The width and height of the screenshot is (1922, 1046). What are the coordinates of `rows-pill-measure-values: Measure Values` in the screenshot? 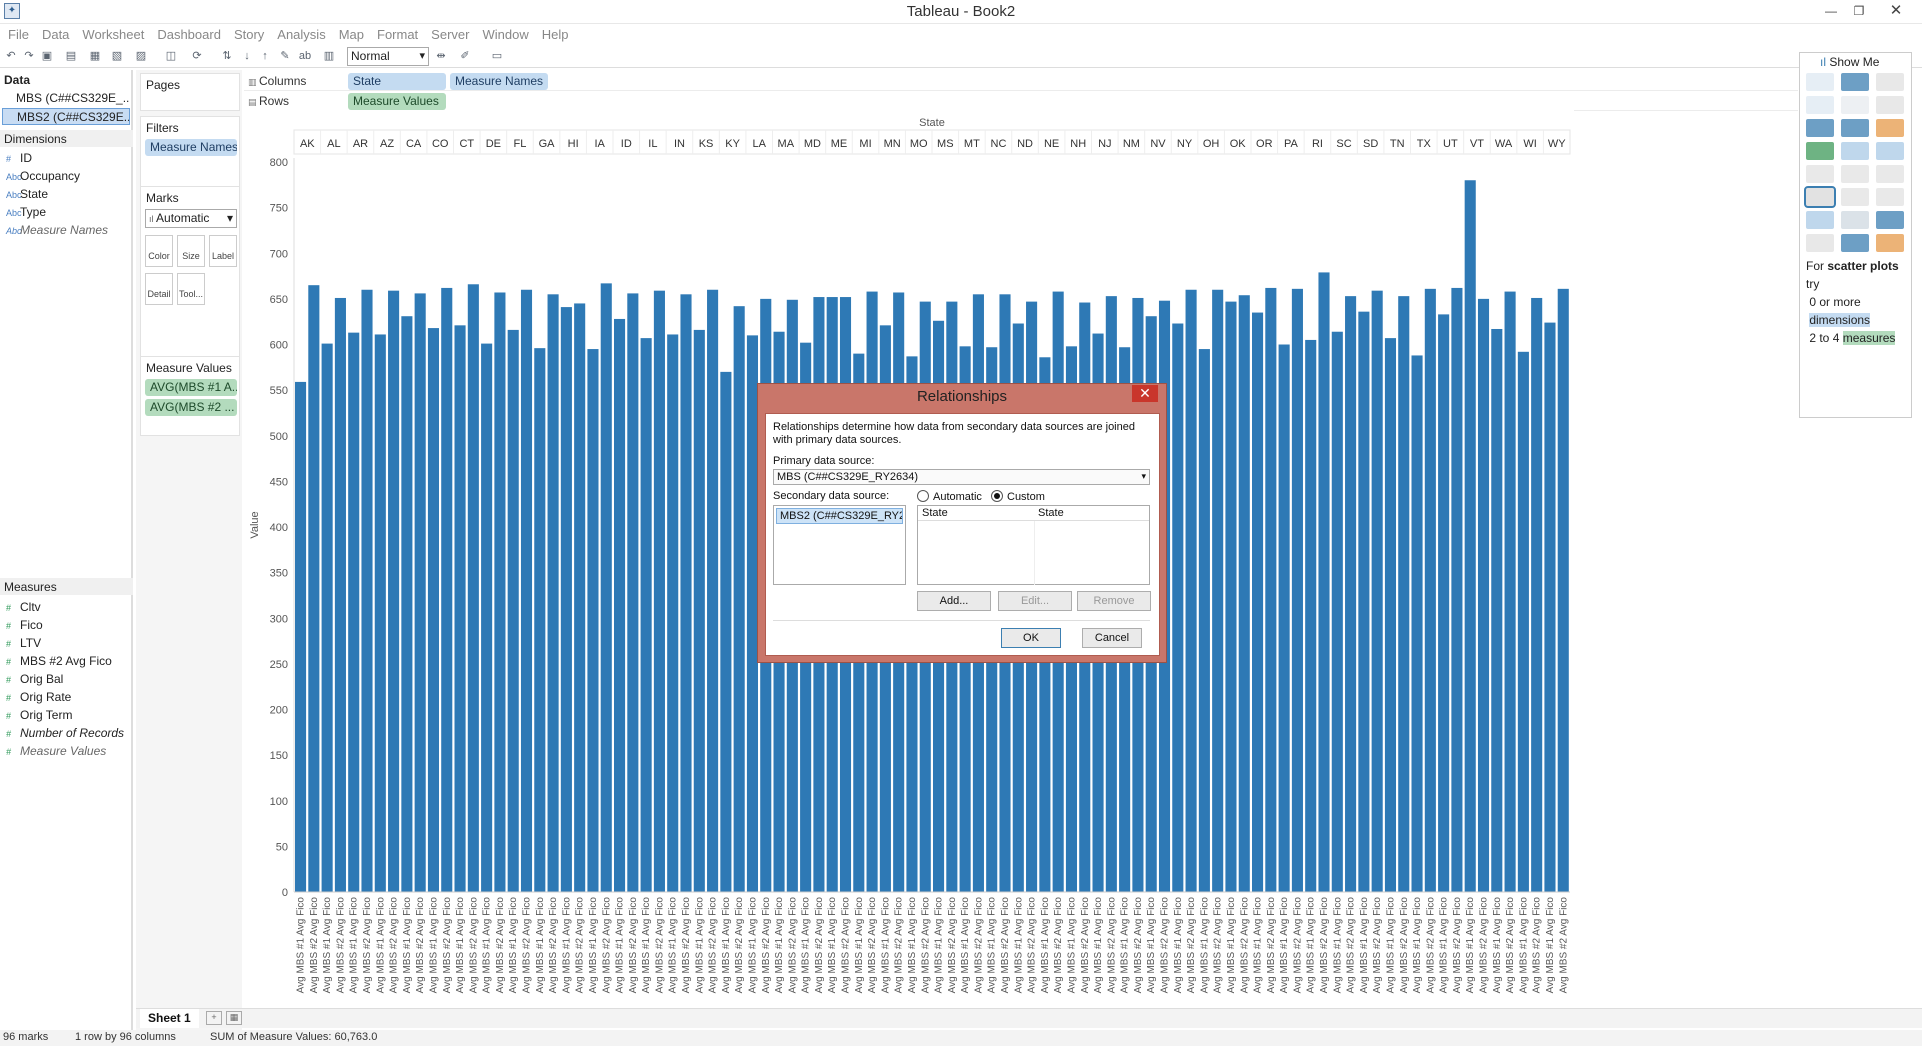 It's located at (397, 101).